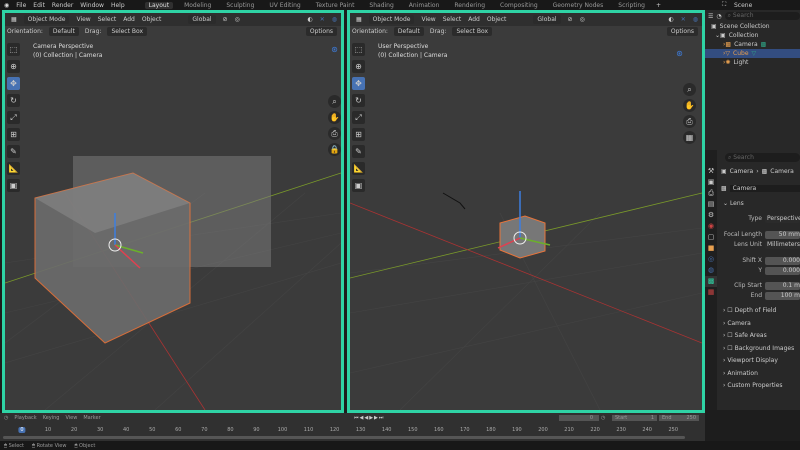 This screenshot has height=450, width=800. What do you see at coordinates (689, 137) in the screenshot?
I see `projection-toggle-icon: ▦` at bounding box center [689, 137].